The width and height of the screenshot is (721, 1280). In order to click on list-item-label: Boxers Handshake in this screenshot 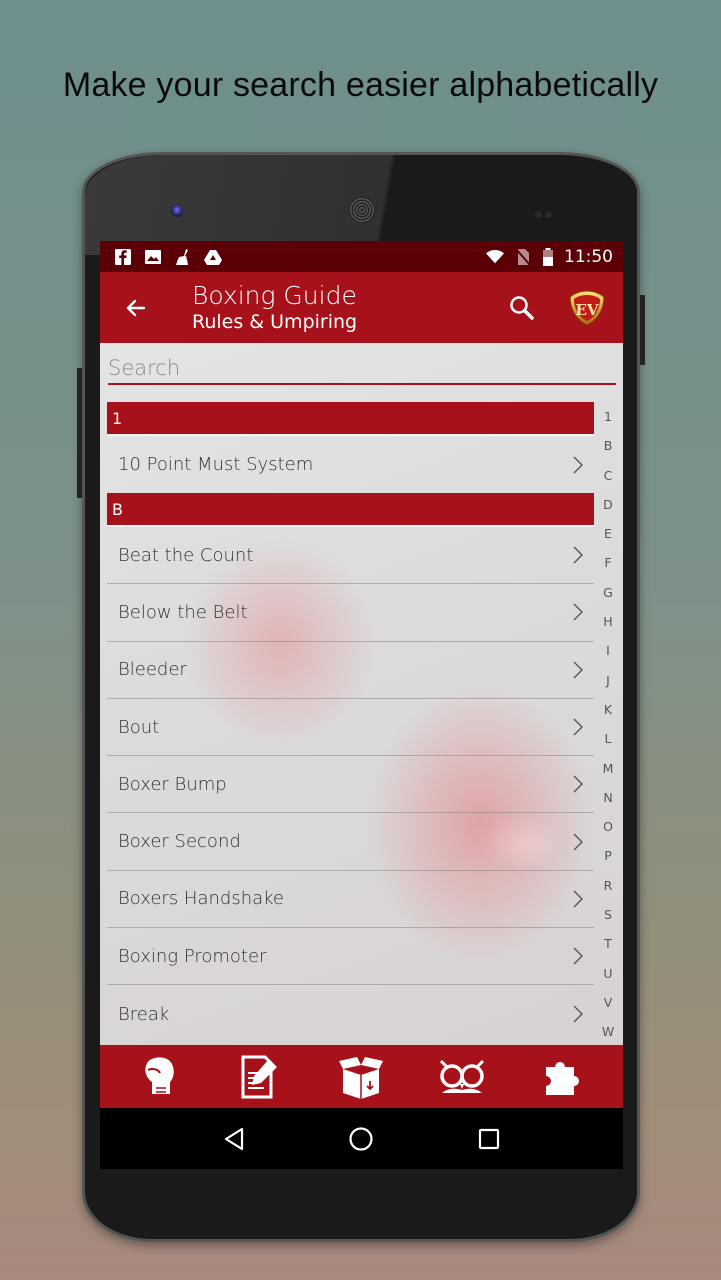, I will do `click(201, 899)`.